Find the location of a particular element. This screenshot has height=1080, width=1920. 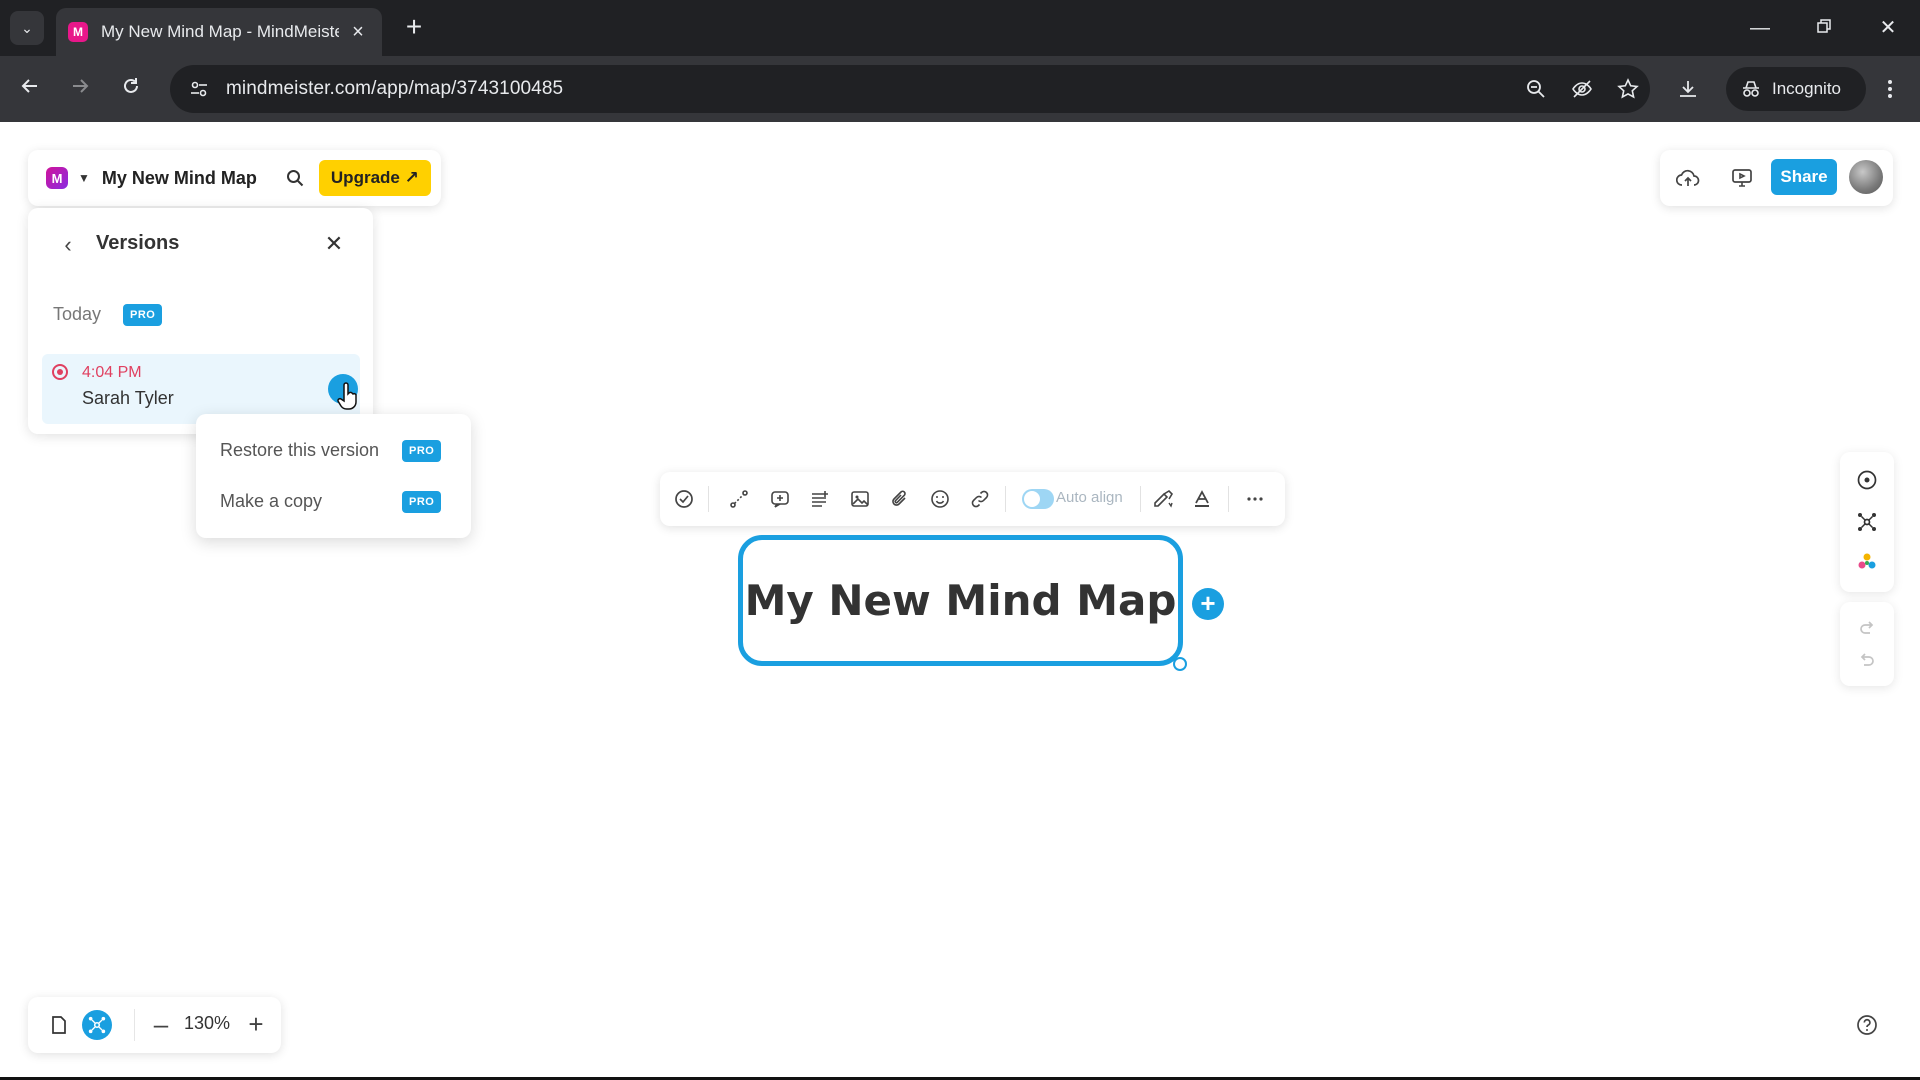

download-icon is located at coordinates (1688, 89).